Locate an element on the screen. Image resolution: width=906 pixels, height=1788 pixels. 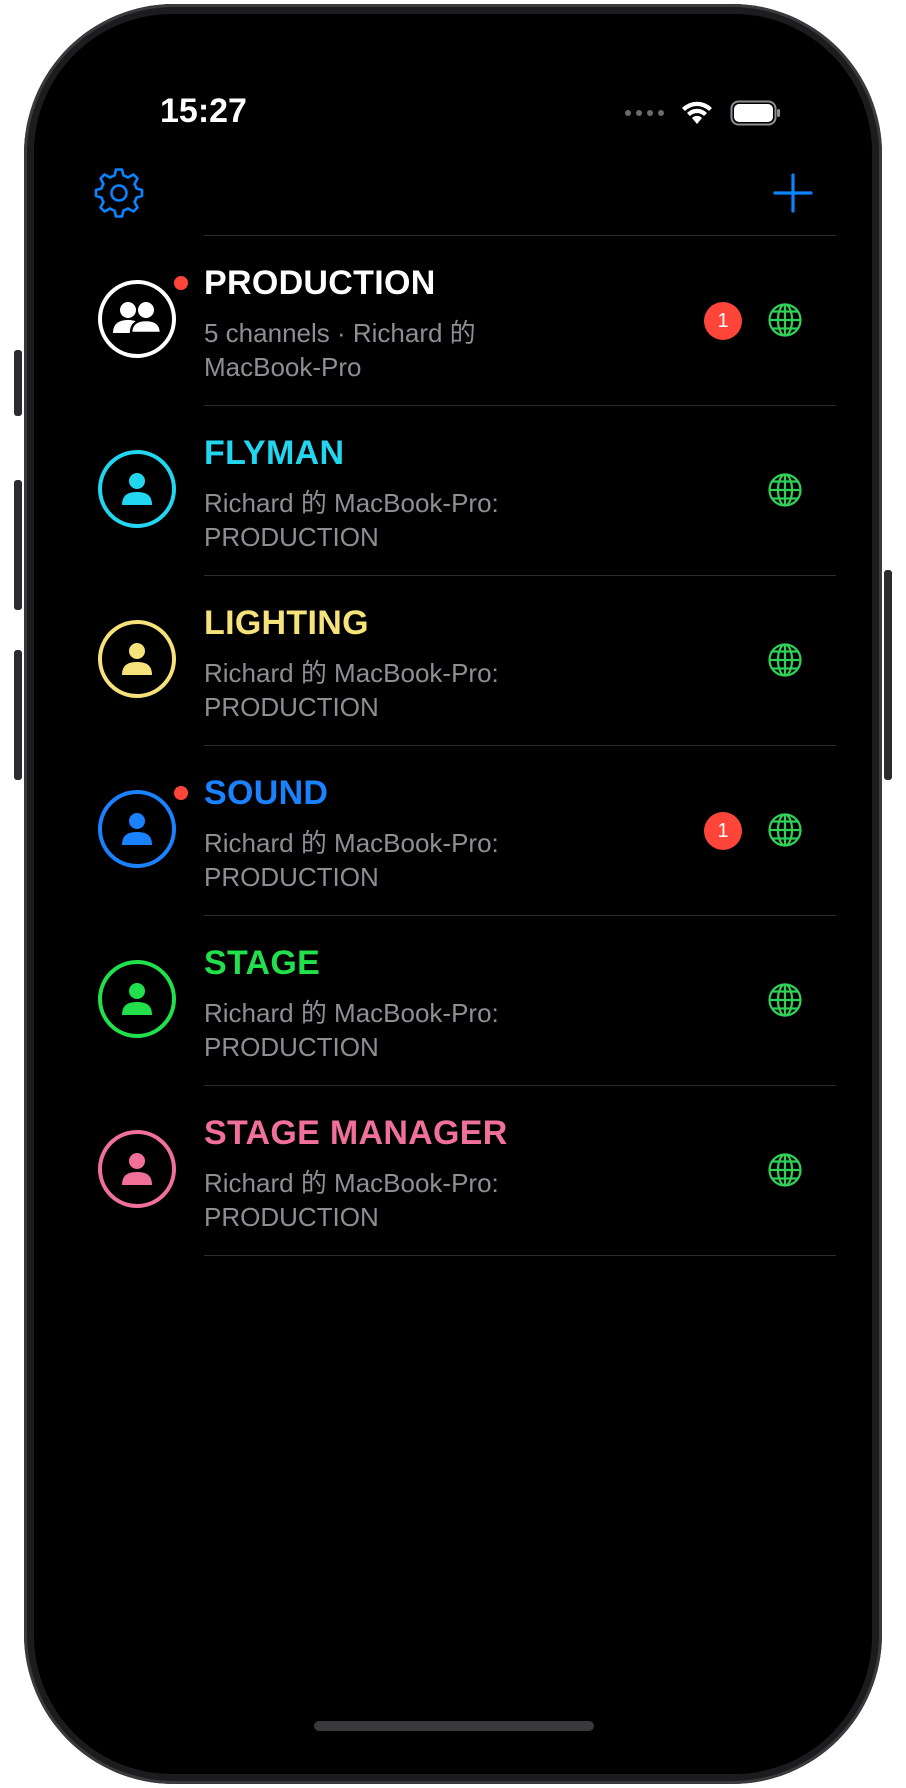
channel-title: SOUND is located at coordinates (266, 793).